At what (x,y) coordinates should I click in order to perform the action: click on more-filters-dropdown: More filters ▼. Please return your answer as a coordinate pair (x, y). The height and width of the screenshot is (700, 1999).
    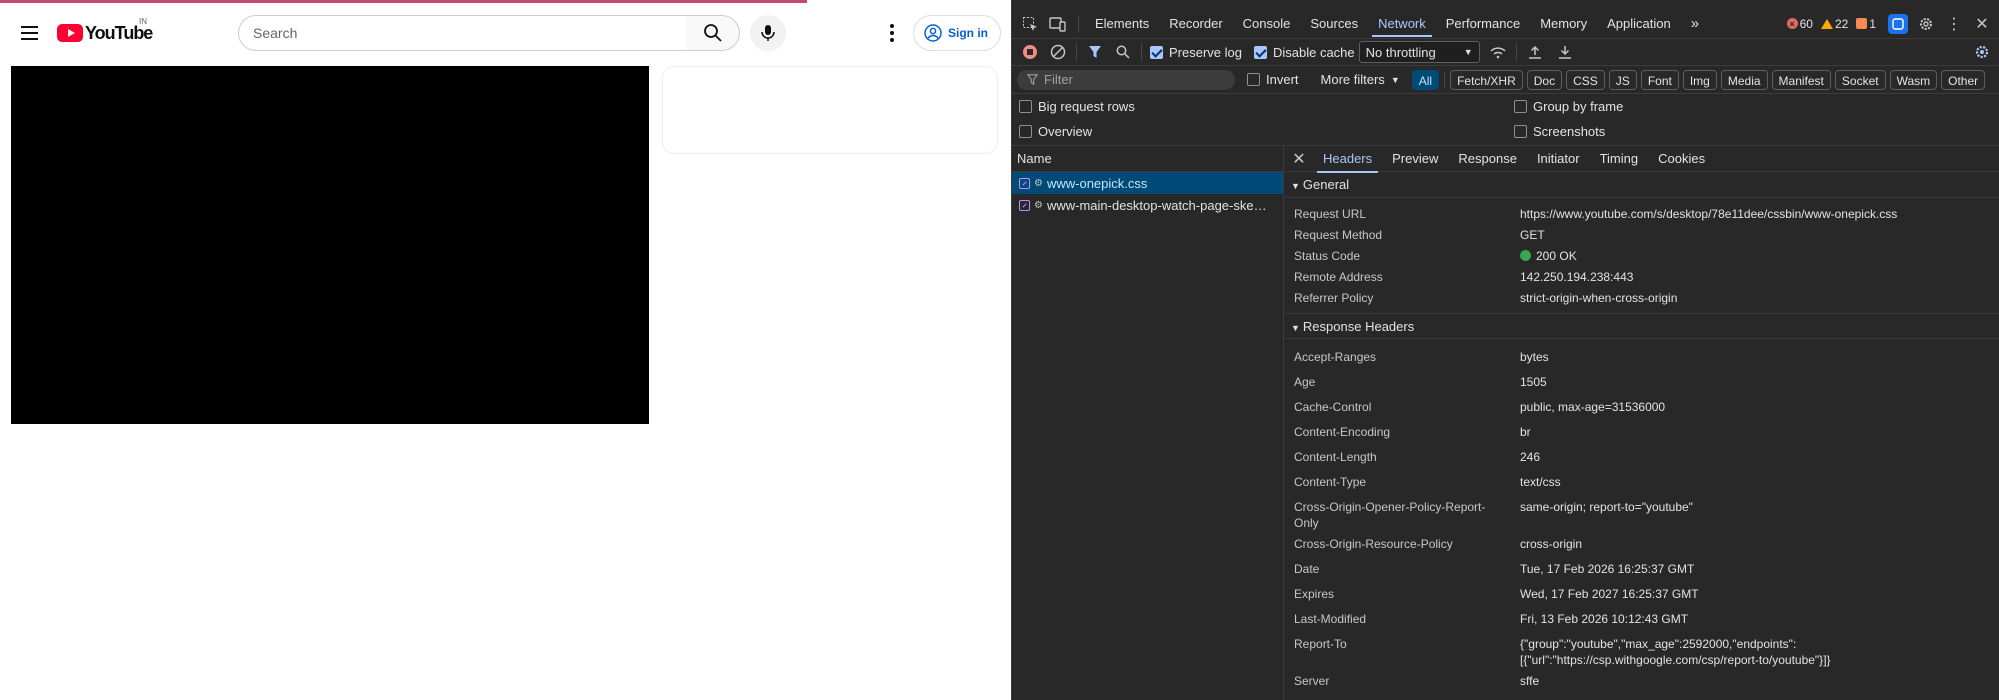
    Looking at the image, I should click on (1360, 79).